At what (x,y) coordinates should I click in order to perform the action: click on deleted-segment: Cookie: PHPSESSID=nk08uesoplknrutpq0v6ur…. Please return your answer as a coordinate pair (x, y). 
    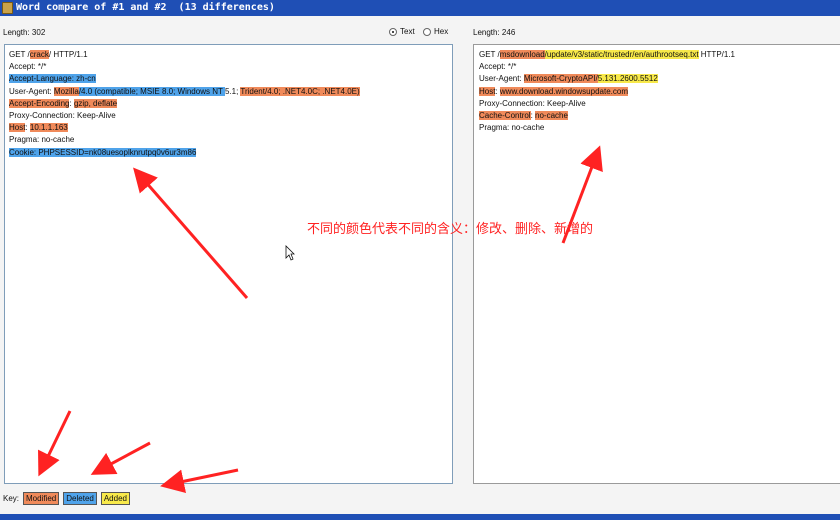
    Looking at the image, I should click on (103, 152).